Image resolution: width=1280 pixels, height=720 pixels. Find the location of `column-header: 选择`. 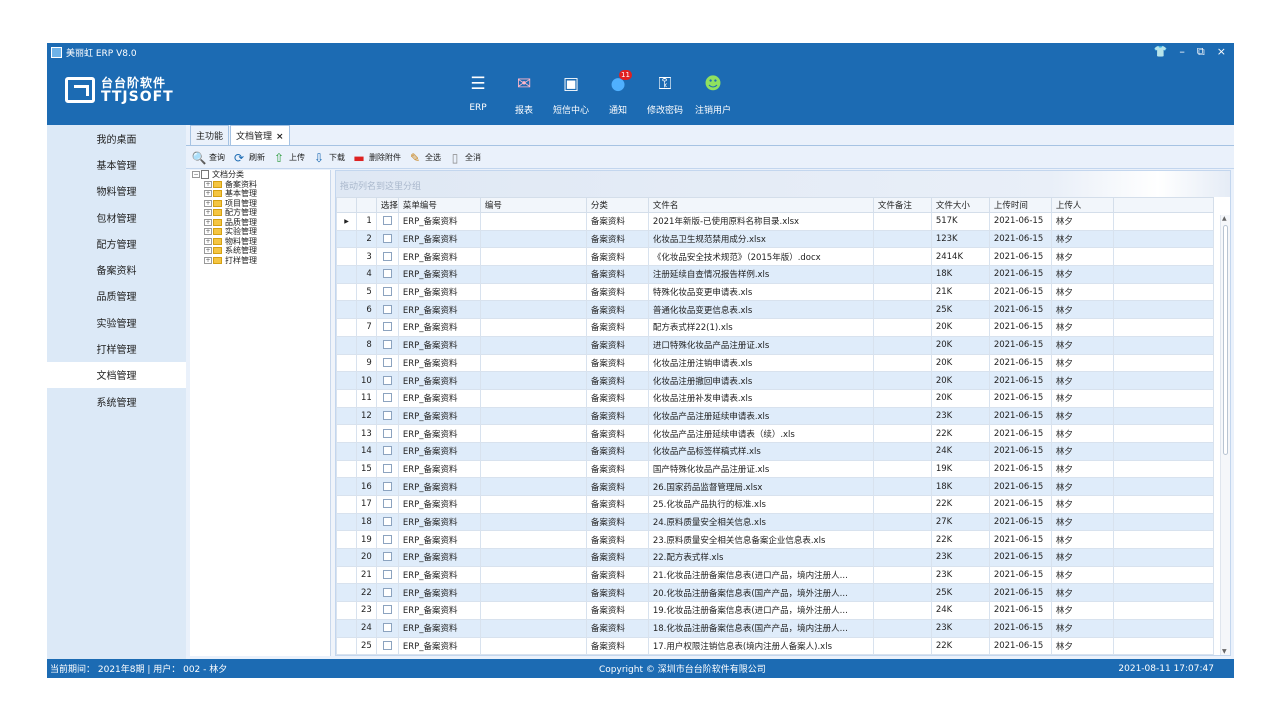

column-header: 选择 is located at coordinates (387, 205).